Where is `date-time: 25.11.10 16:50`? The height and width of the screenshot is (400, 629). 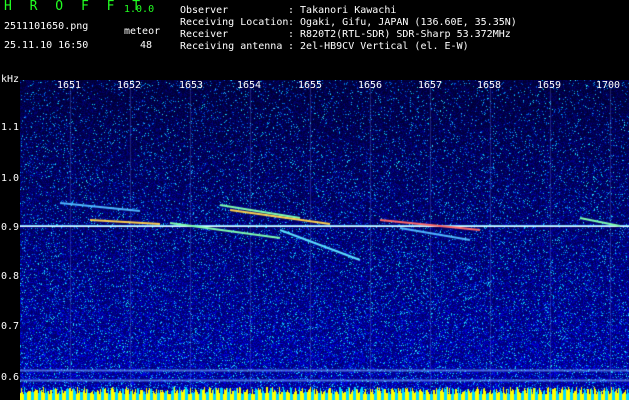
date-time: 25.11.10 16:50 is located at coordinates (46, 45).